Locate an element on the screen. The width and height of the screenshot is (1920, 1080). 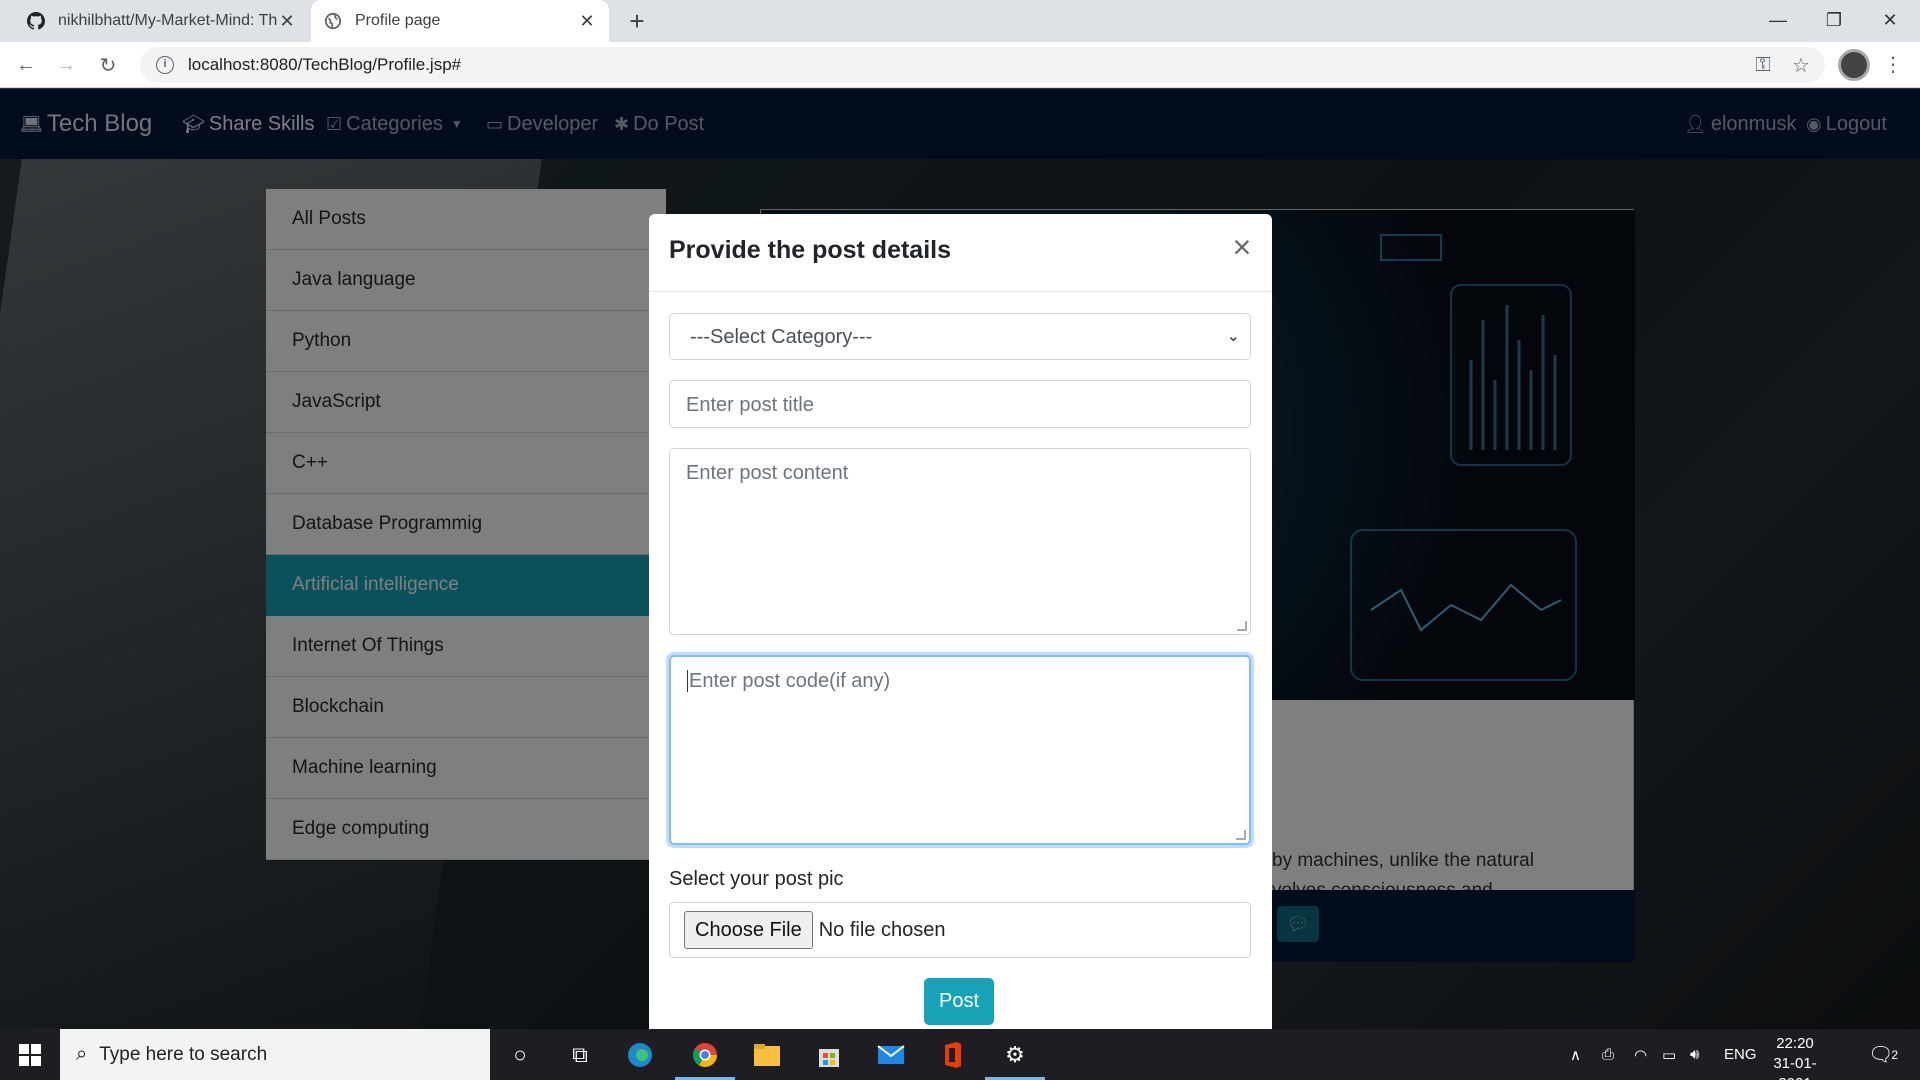
tray-chevron-up-icon: ∧ is located at coordinates (1575, 1054).